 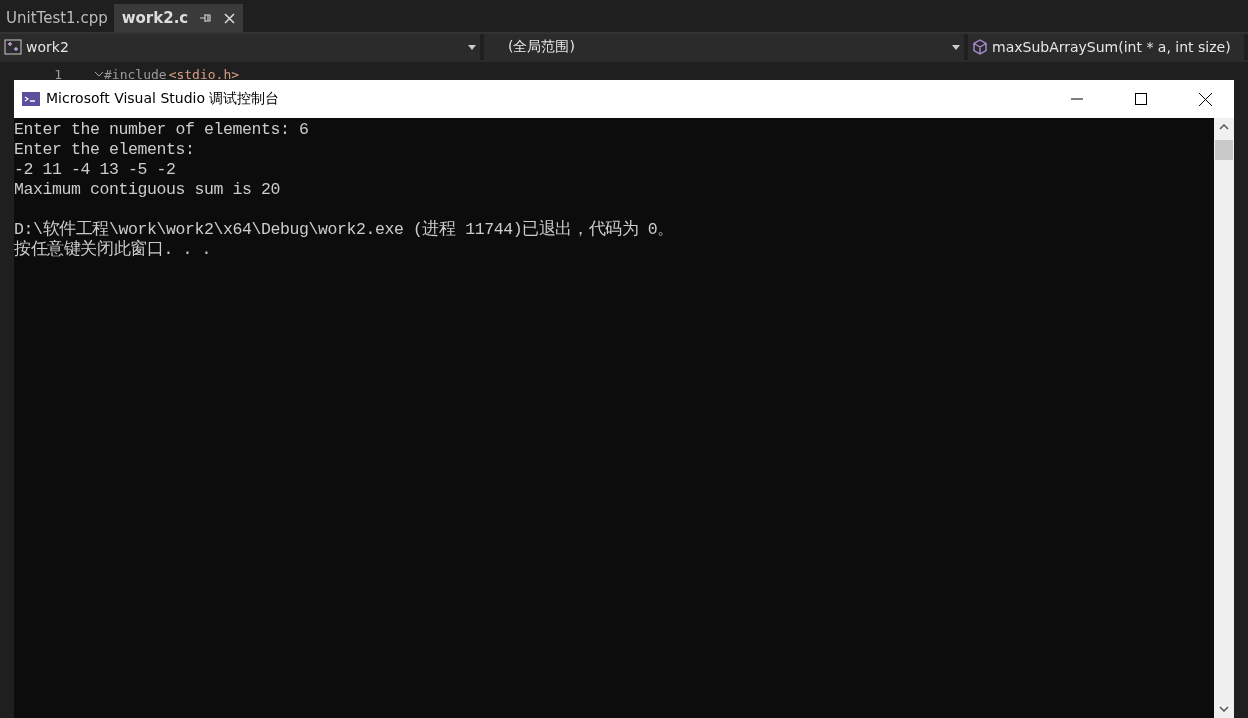 I want to click on collapse-chevron-icon, so click(x=99, y=74).